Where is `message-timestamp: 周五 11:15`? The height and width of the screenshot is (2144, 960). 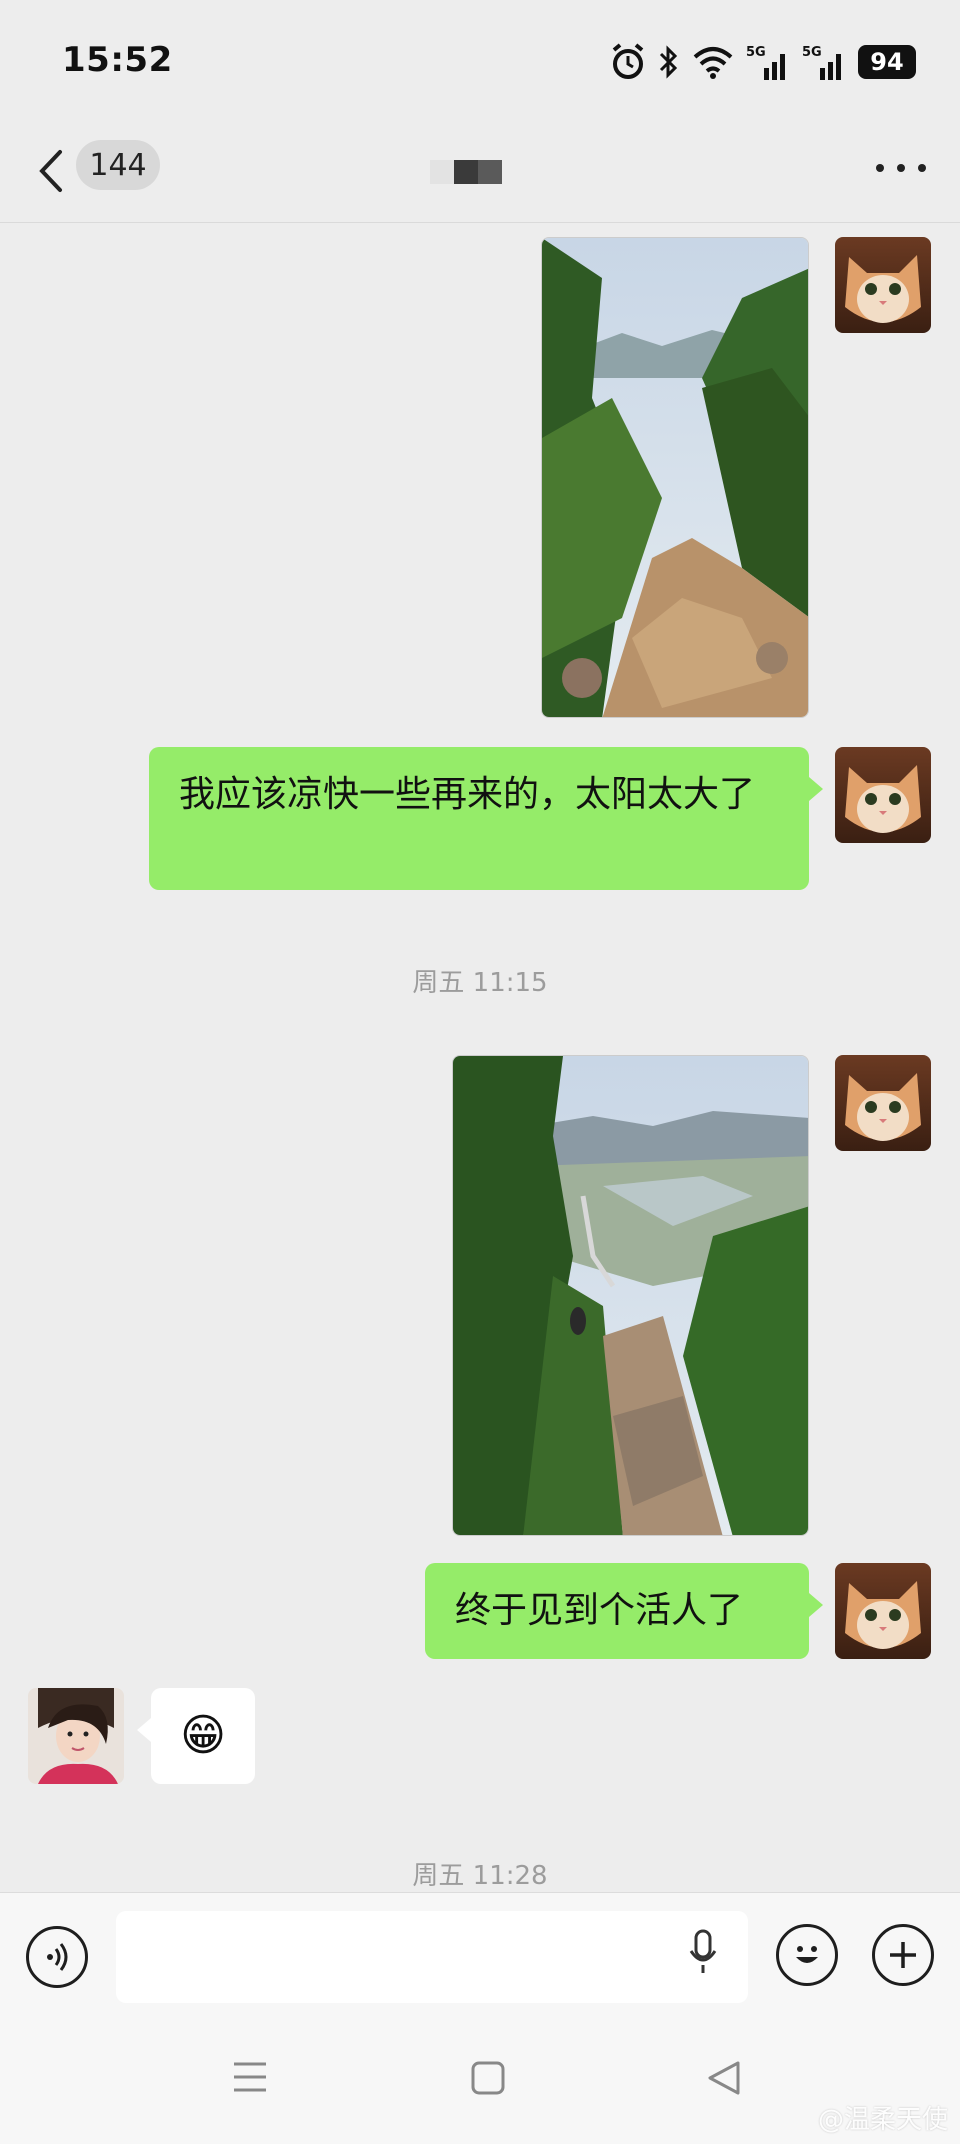 message-timestamp: 周五 11:15 is located at coordinates (480, 983).